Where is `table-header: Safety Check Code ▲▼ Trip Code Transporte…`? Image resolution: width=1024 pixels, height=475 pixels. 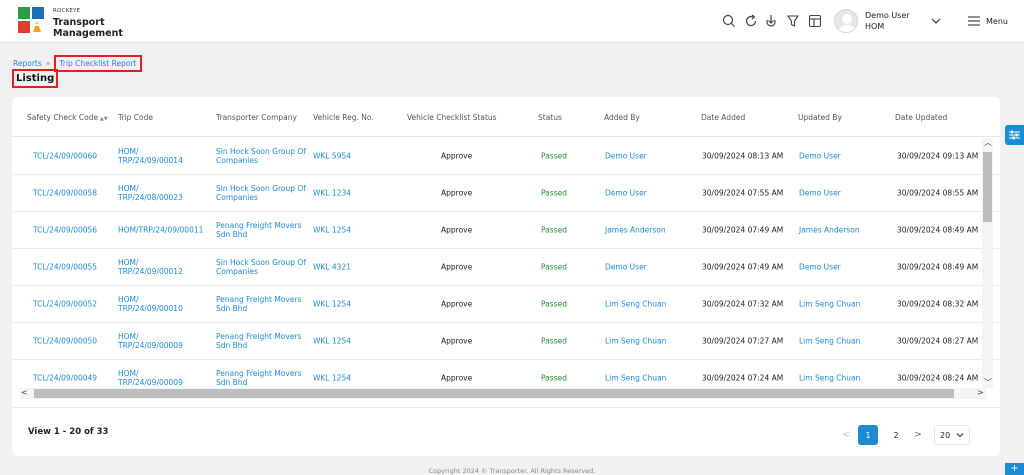
table-header: Safety Check Code ▲▼ Trip Code Transporte… is located at coordinates (506, 117).